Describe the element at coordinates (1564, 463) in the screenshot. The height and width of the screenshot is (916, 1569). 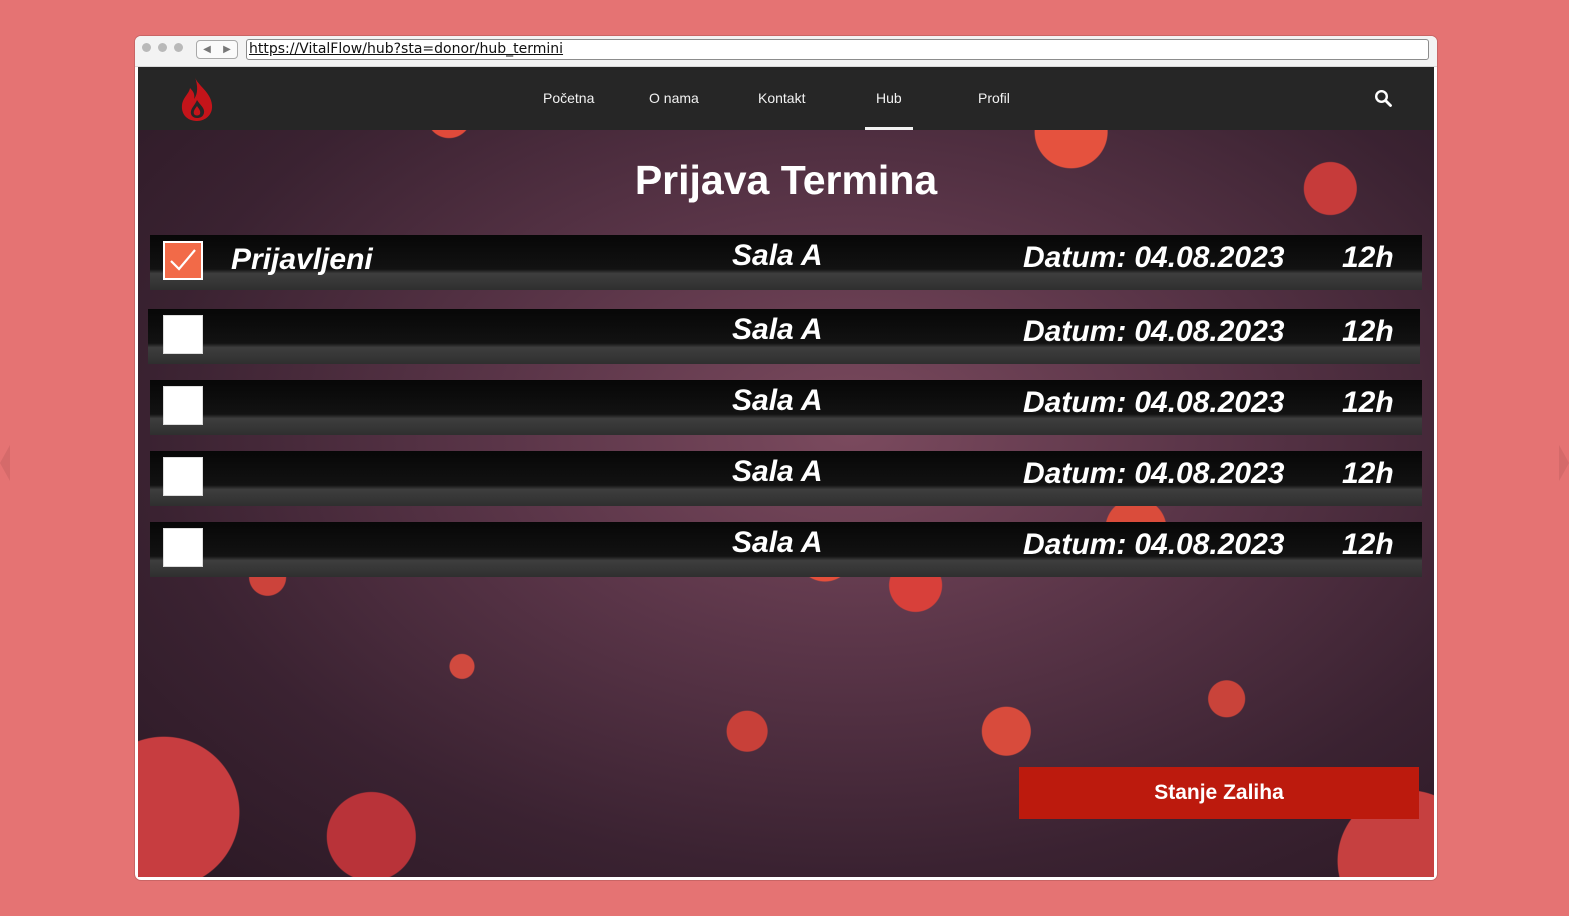
I see `next-slide-arrow-icon` at that location.